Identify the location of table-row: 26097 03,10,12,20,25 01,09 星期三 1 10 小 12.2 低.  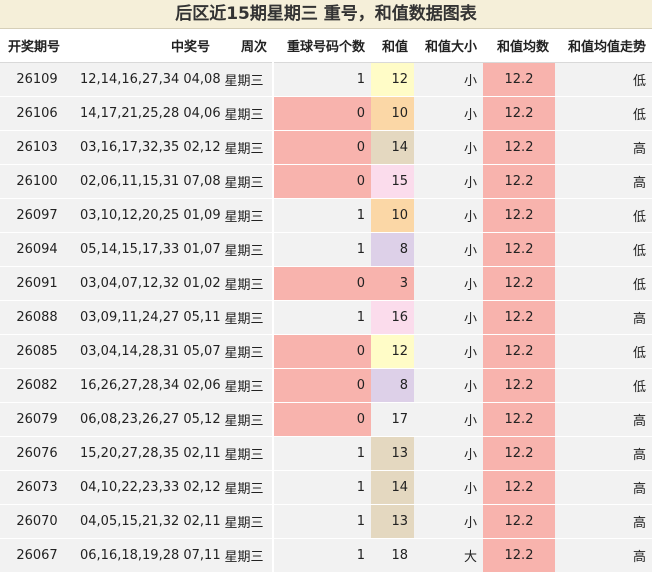
(326, 215).